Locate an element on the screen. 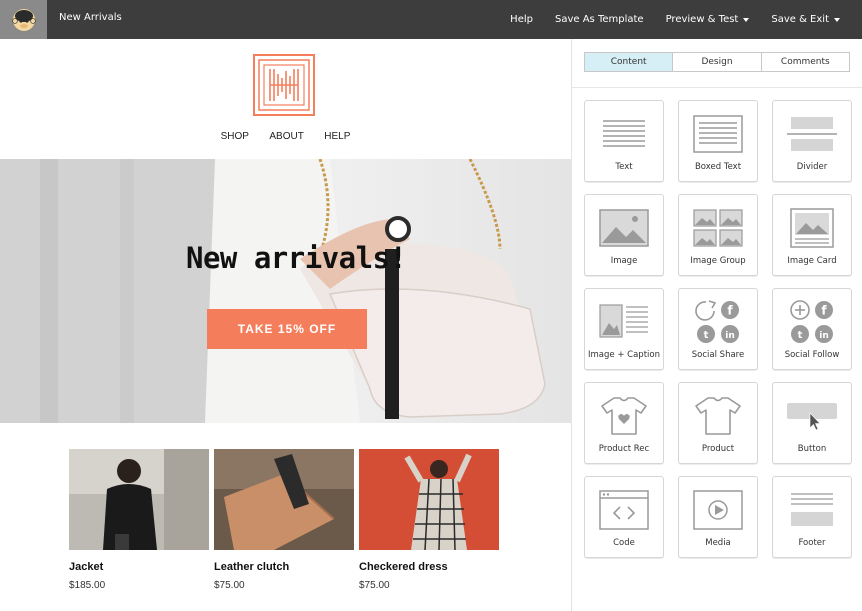 This screenshot has height=611, width=862. block-social-share: f t in Social Share is located at coordinates (718, 329).